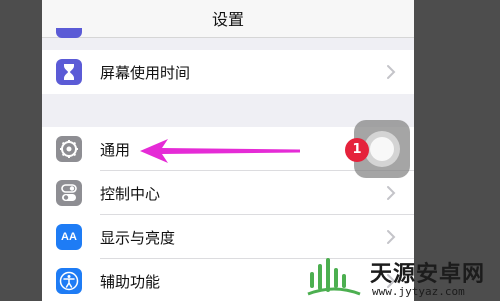 The image size is (500, 301). I want to click on text-size-glyph: AA, so click(69, 237).